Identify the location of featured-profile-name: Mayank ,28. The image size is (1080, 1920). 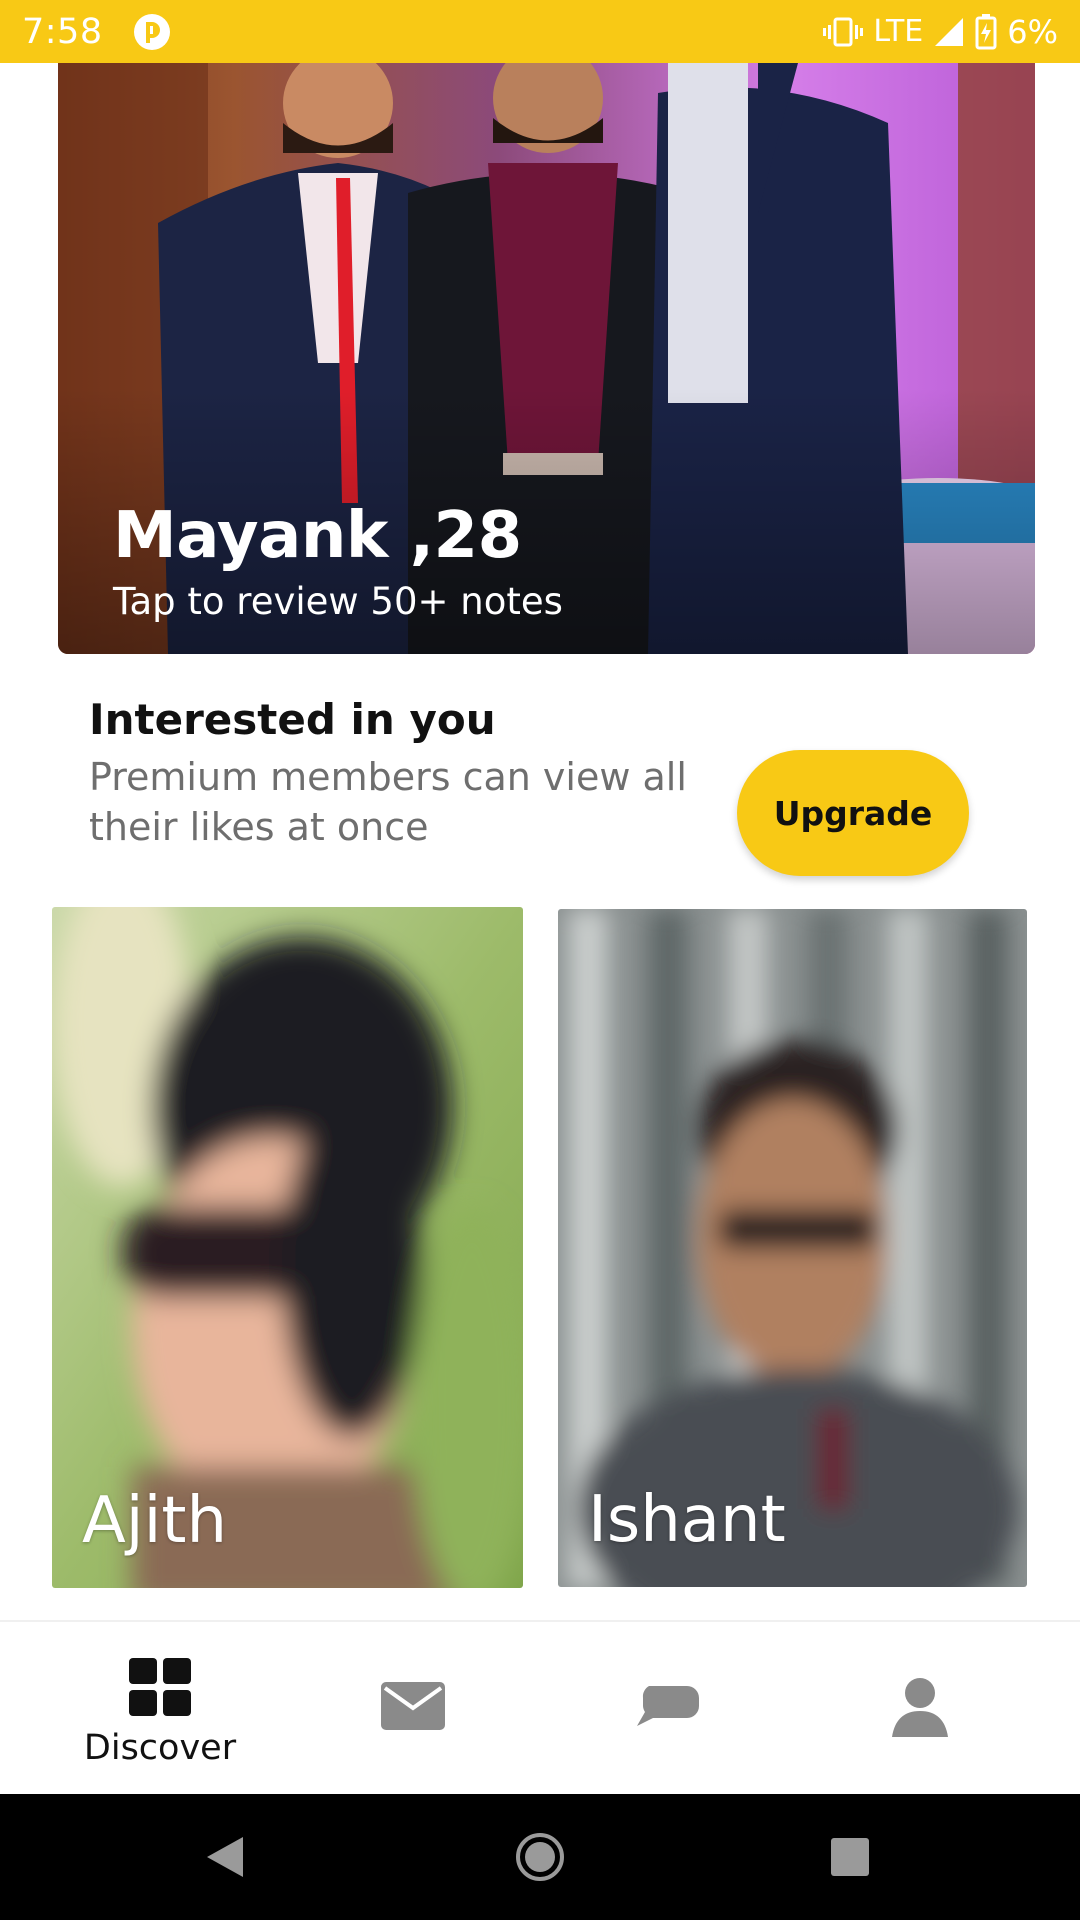
(317, 536).